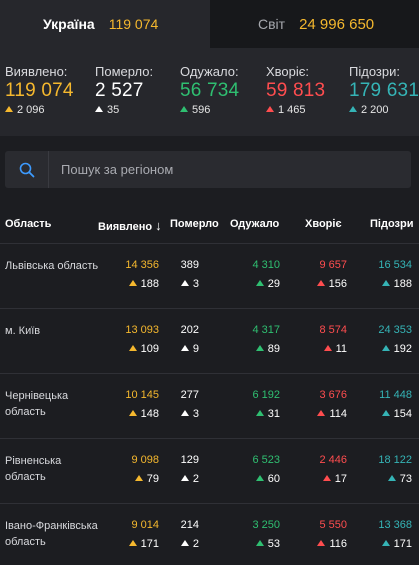 The height and width of the screenshot is (565, 419). Describe the element at coordinates (130, 225) in the screenshot. I see `column-header-detected: Виявлено ↓` at that location.